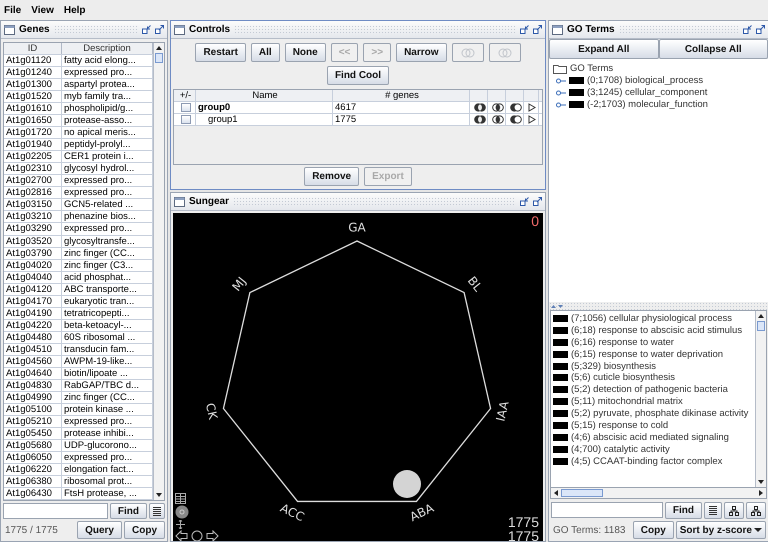 The height and width of the screenshot is (542, 768). What do you see at coordinates (622, 342) in the screenshot?
I see `list-item: (6;16) response to water` at bounding box center [622, 342].